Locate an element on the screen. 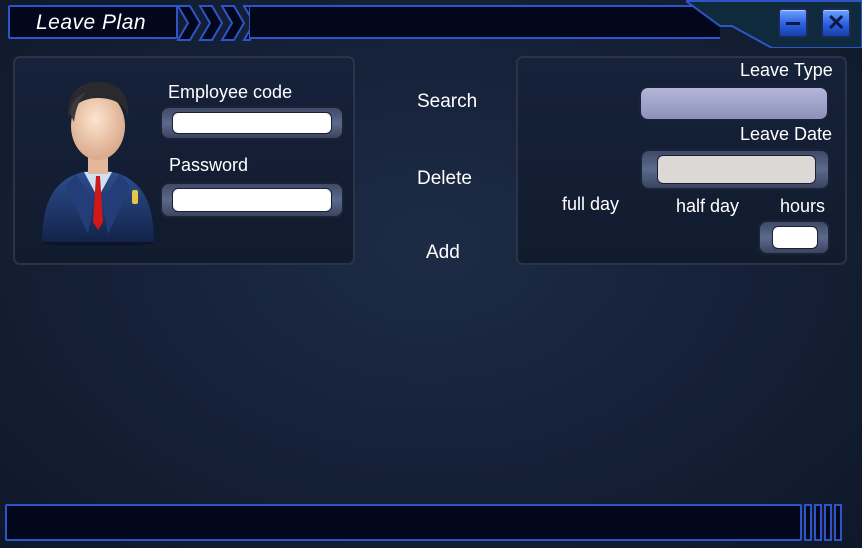 The image size is (862, 548). full-day-option: full day is located at coordinates (590, 204).